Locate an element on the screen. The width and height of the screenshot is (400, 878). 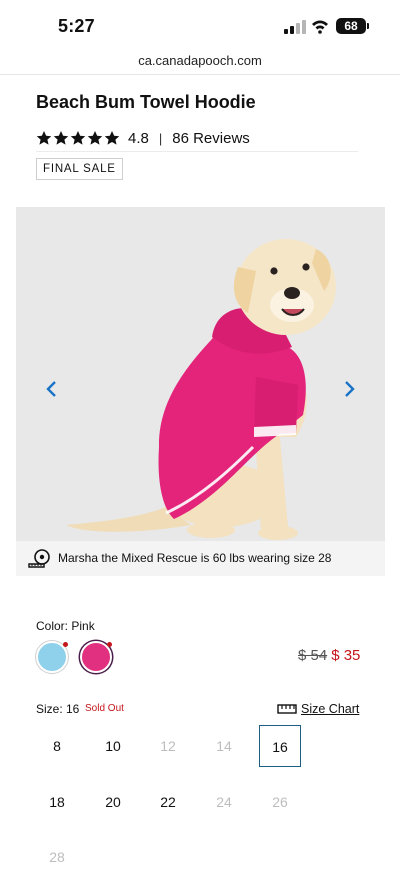
size-option-26: 26 is located at coordinates (280, 802).